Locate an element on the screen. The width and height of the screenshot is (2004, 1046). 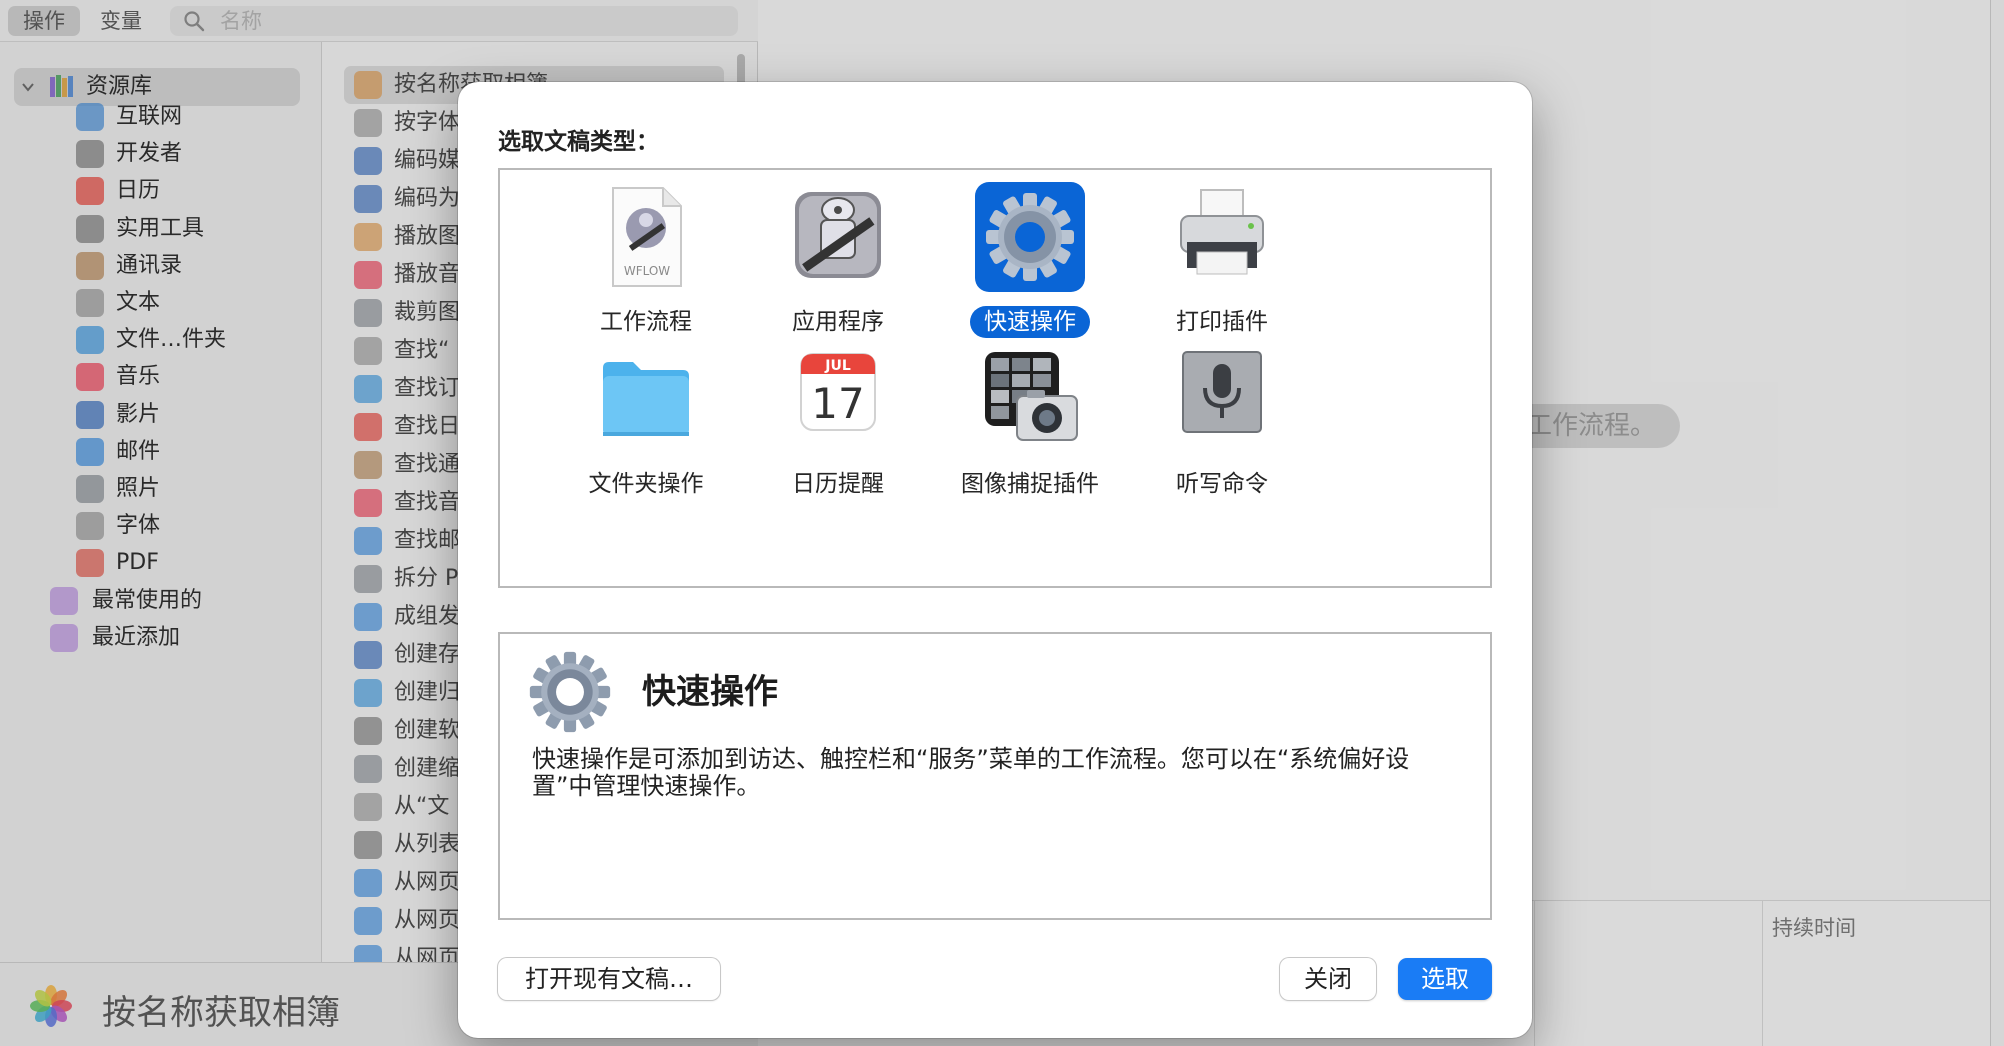
workflow-document-icon: WFLOW is located at coordinates (647, 237).